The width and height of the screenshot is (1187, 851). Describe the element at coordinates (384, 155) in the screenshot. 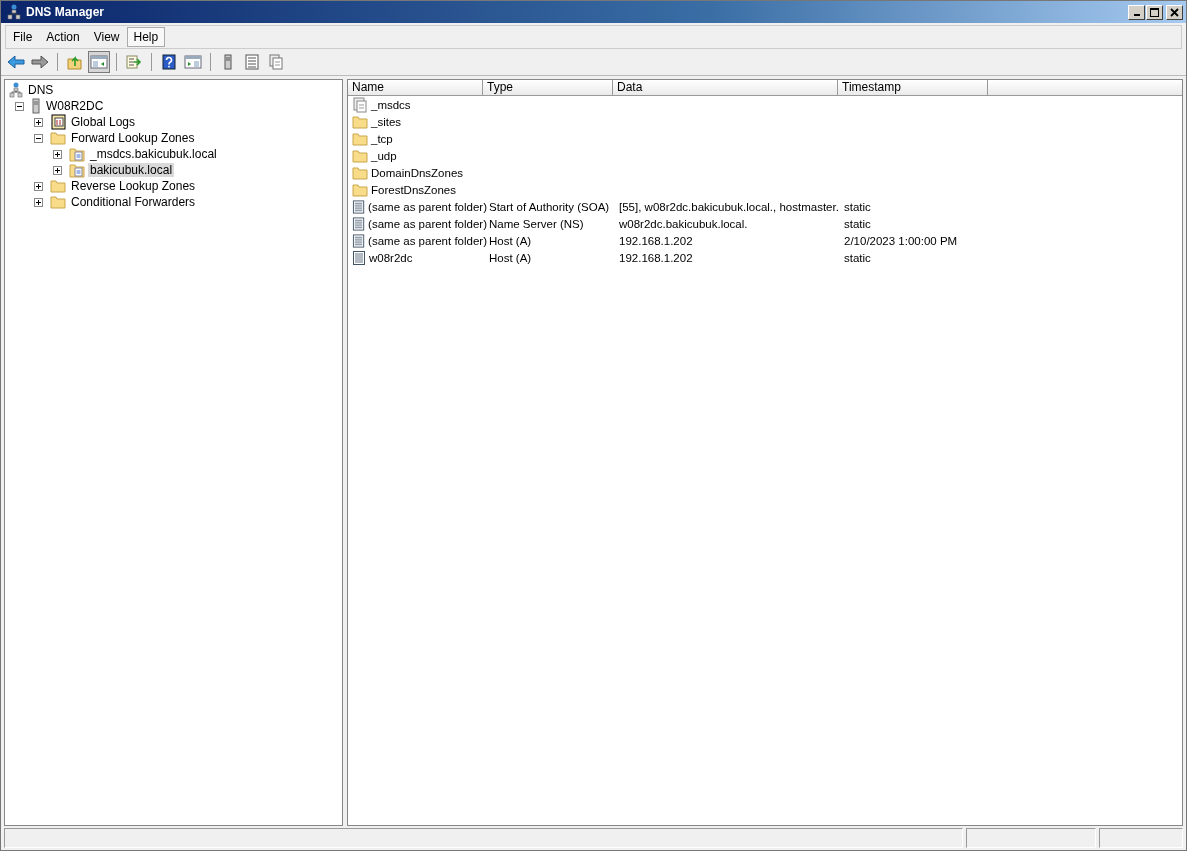

I see `table-cell: _udp` at that location.